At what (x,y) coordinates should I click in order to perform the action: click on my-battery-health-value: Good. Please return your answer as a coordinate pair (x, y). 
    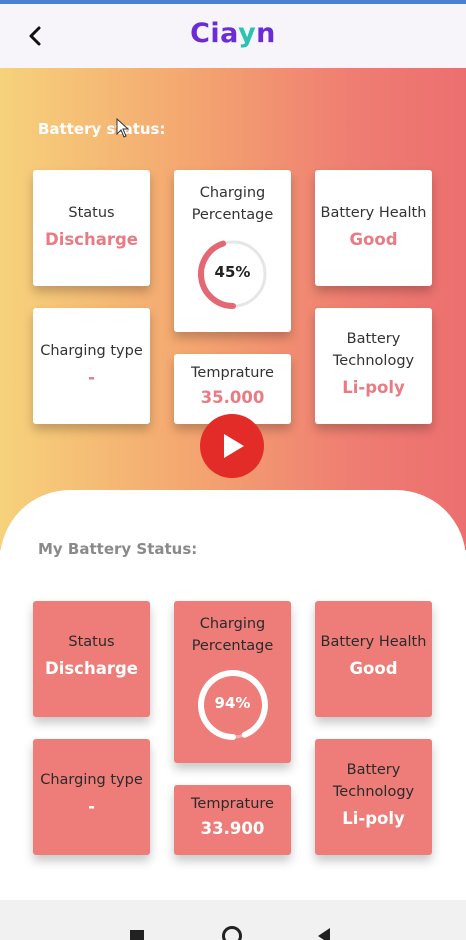
    Looking at the image, I should click on (373, 668).